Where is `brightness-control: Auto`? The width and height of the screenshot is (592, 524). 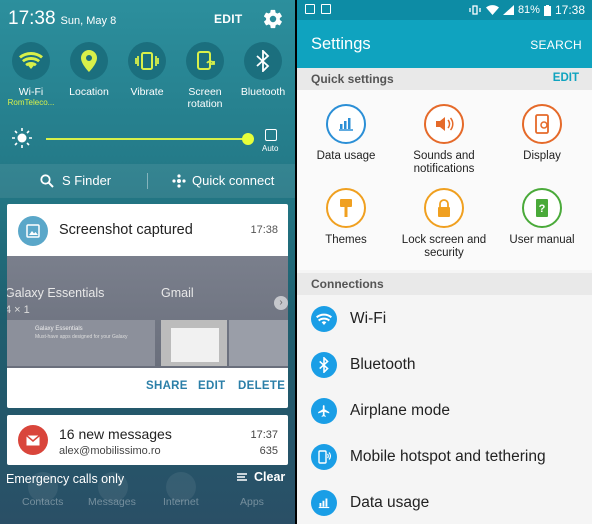
brightness-control: Auto is located at coordinates (147, 141).